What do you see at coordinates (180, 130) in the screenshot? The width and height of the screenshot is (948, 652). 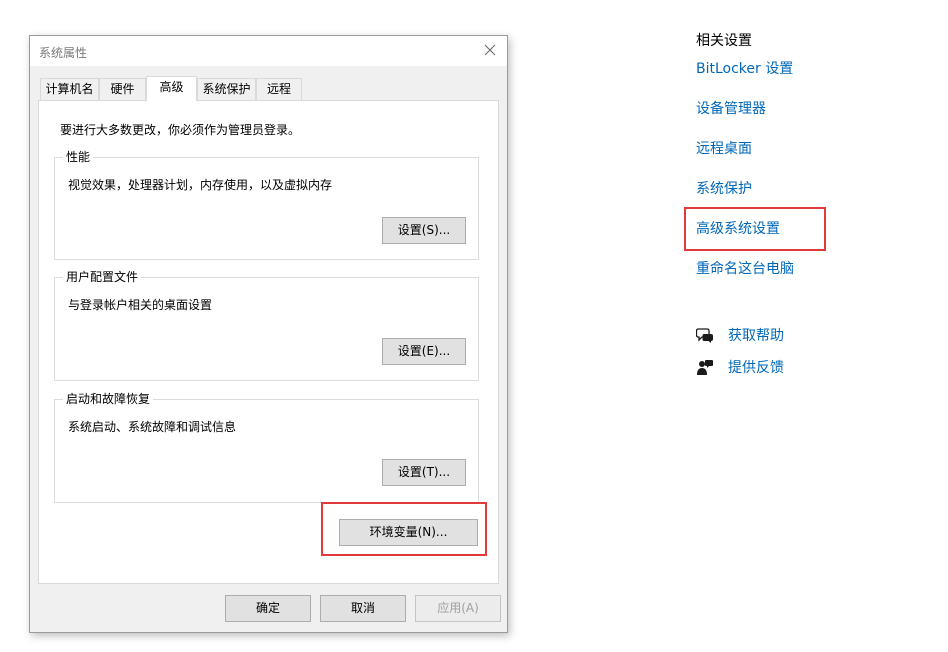 I see `admin-note: 要进行大多数更改，你必须作为管理员登录。` at bounding box center [180, 130].